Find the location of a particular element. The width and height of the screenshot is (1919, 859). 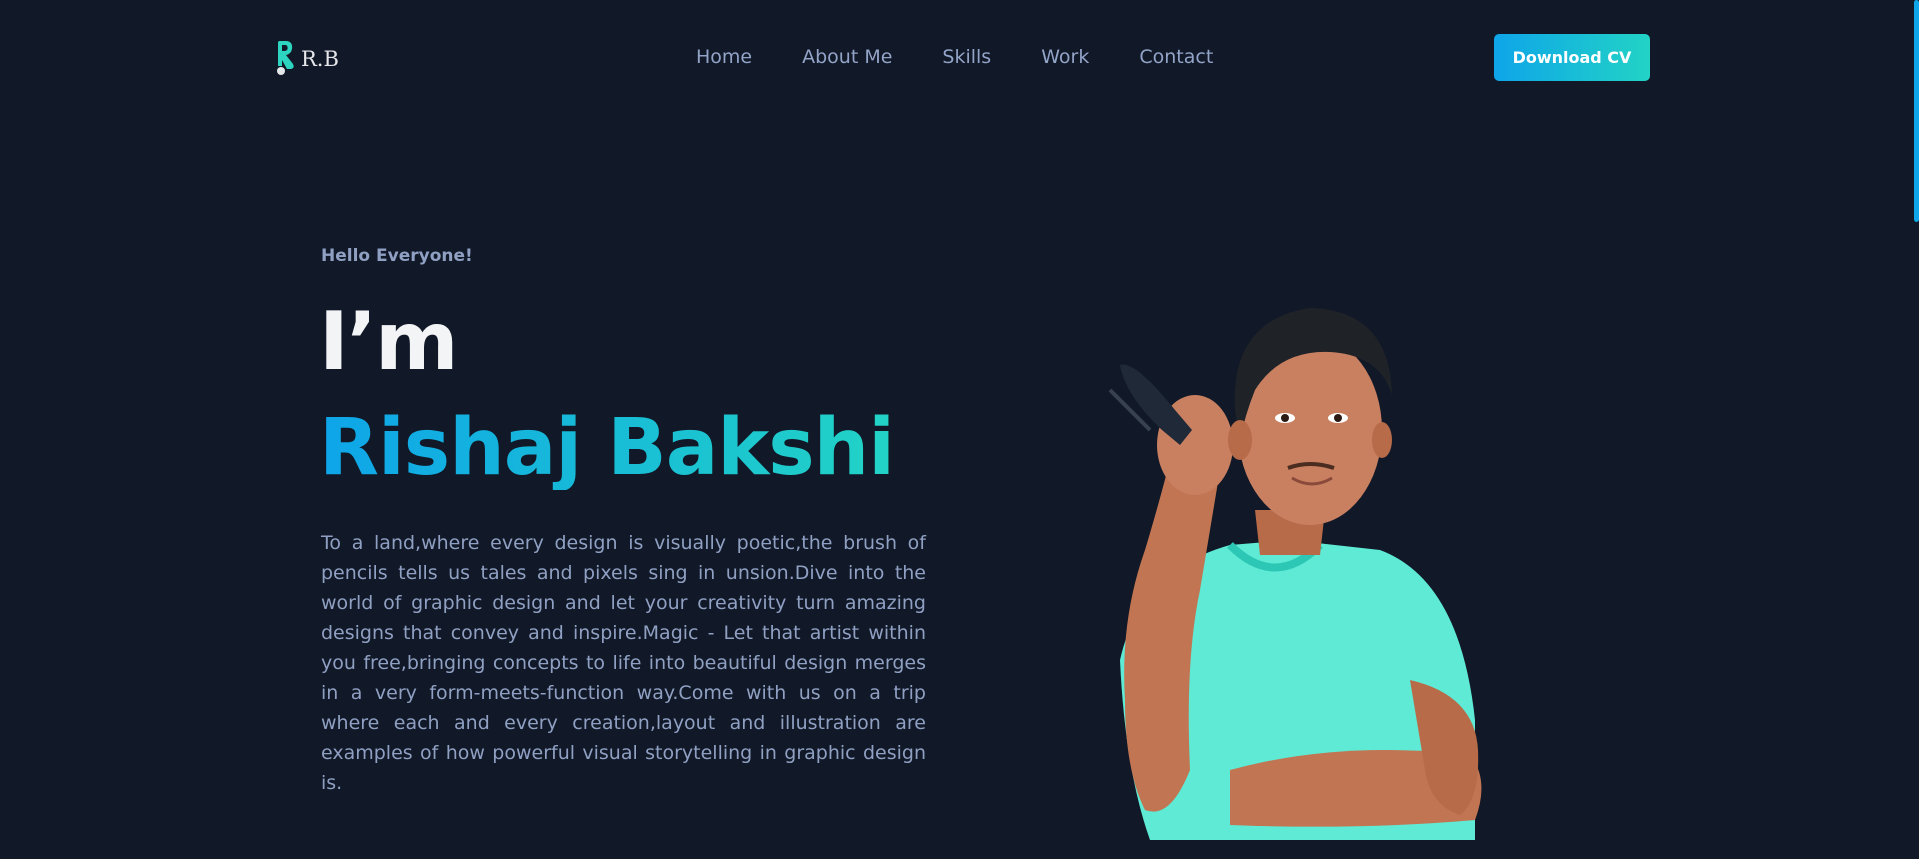

hero-greeting: Hello Everyone! is located at coordinates (397, 256).